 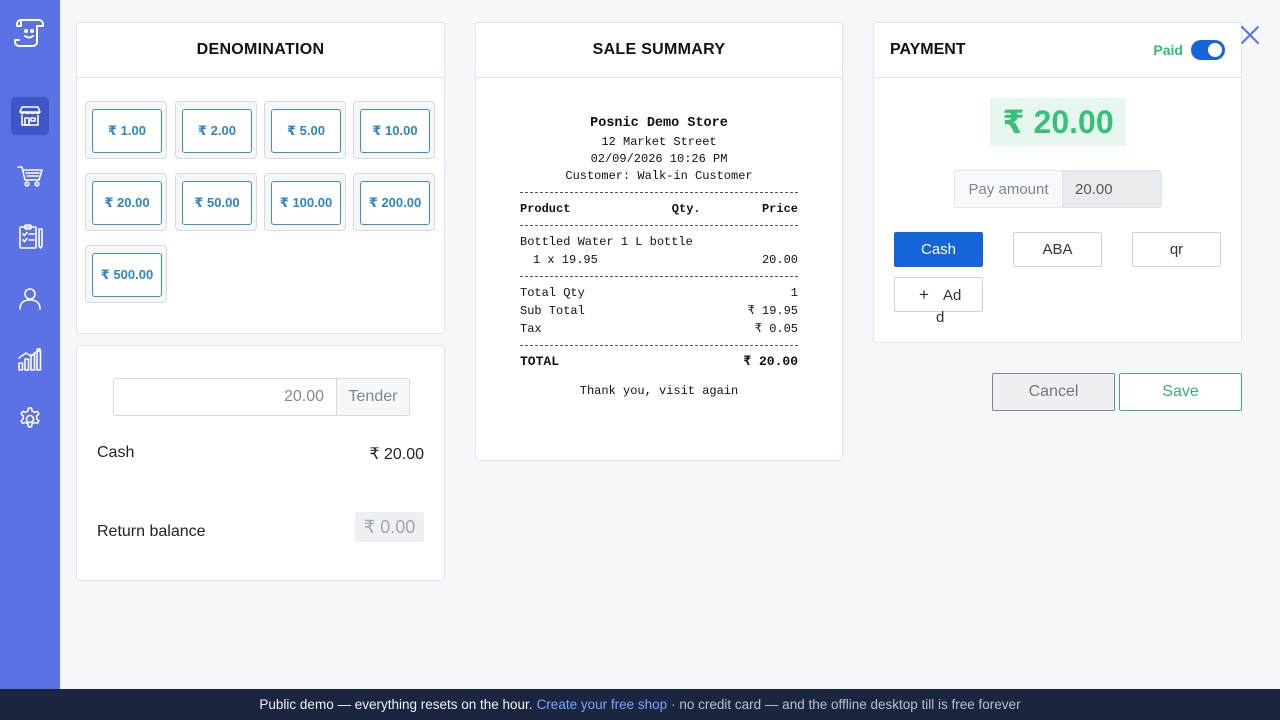 I want to click on method-cash-button: Cash, so click(x=938, y=249).